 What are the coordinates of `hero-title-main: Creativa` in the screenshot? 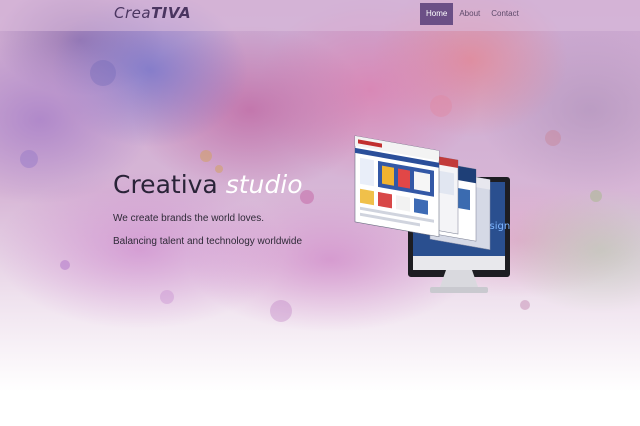 It's located at (169, 184).